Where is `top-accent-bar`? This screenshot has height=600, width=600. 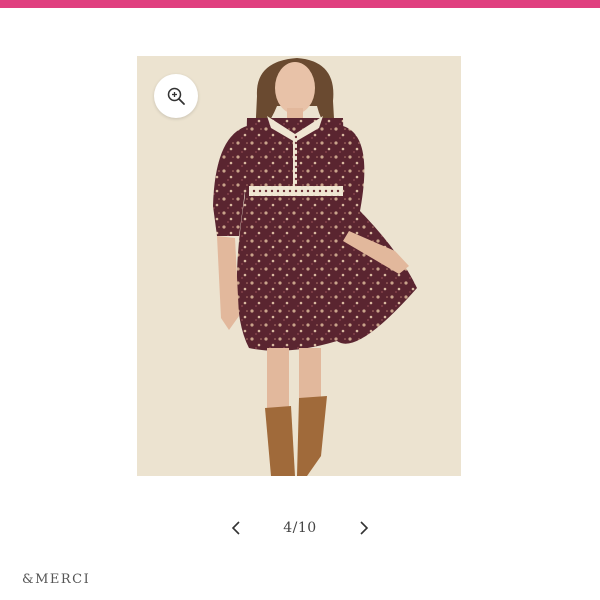 top-accent-bar is located at coordinates (300, 4).